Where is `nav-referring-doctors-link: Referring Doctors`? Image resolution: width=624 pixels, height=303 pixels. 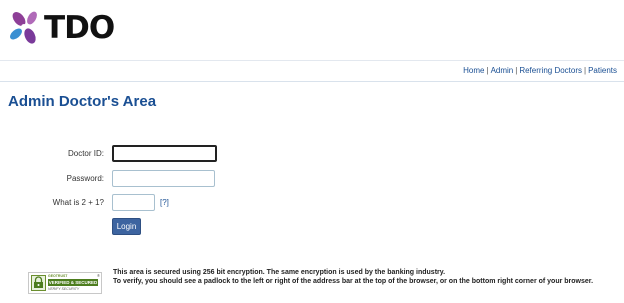
nav-referring-doctors-link: Referring Doctors is located at coordinates (550, 70).